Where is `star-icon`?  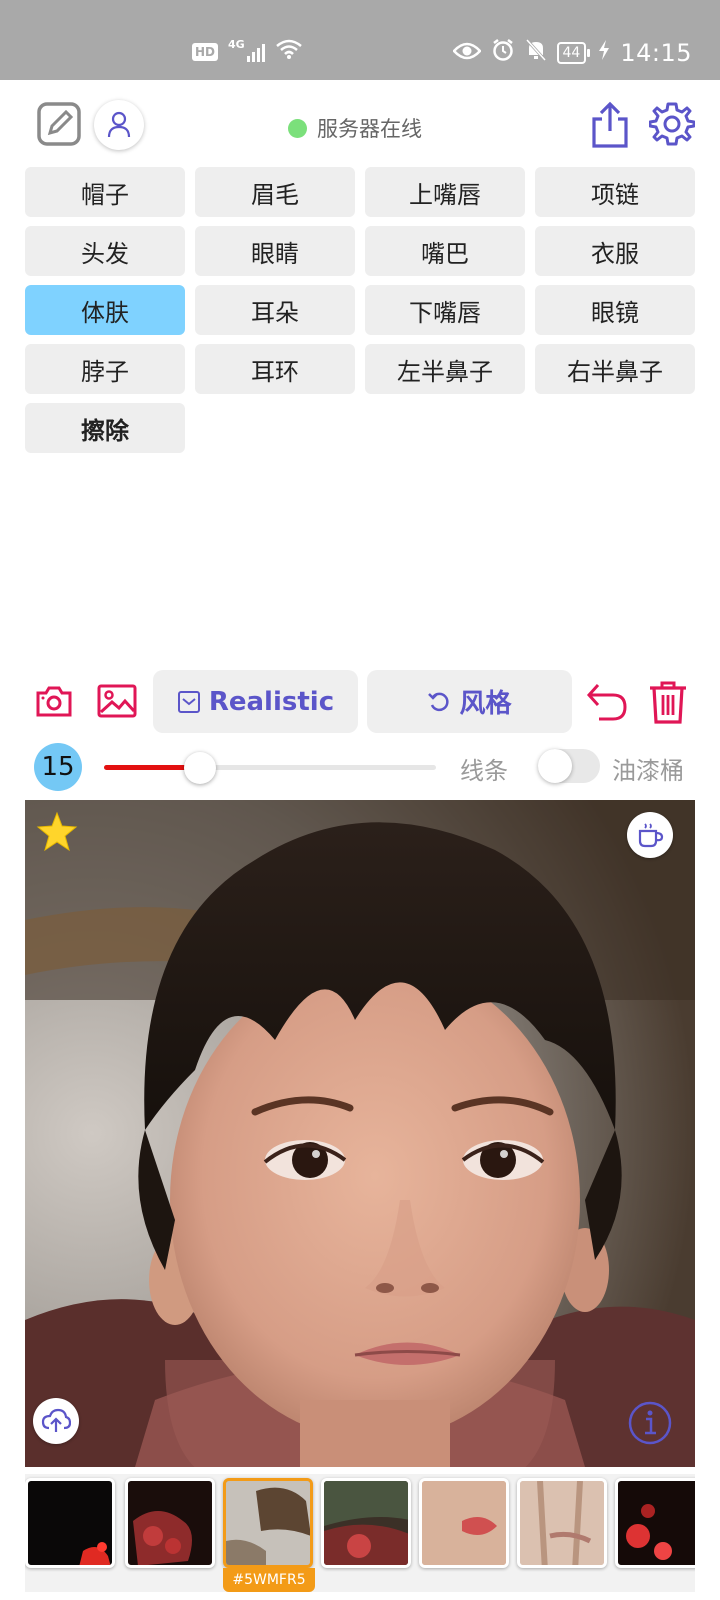 star-icon is located at coordinates (57, 831).